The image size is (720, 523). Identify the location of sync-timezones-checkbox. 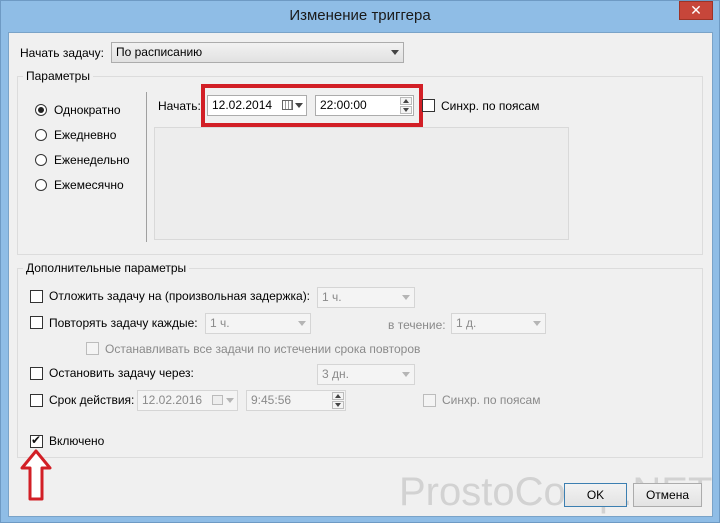
(428, 105).